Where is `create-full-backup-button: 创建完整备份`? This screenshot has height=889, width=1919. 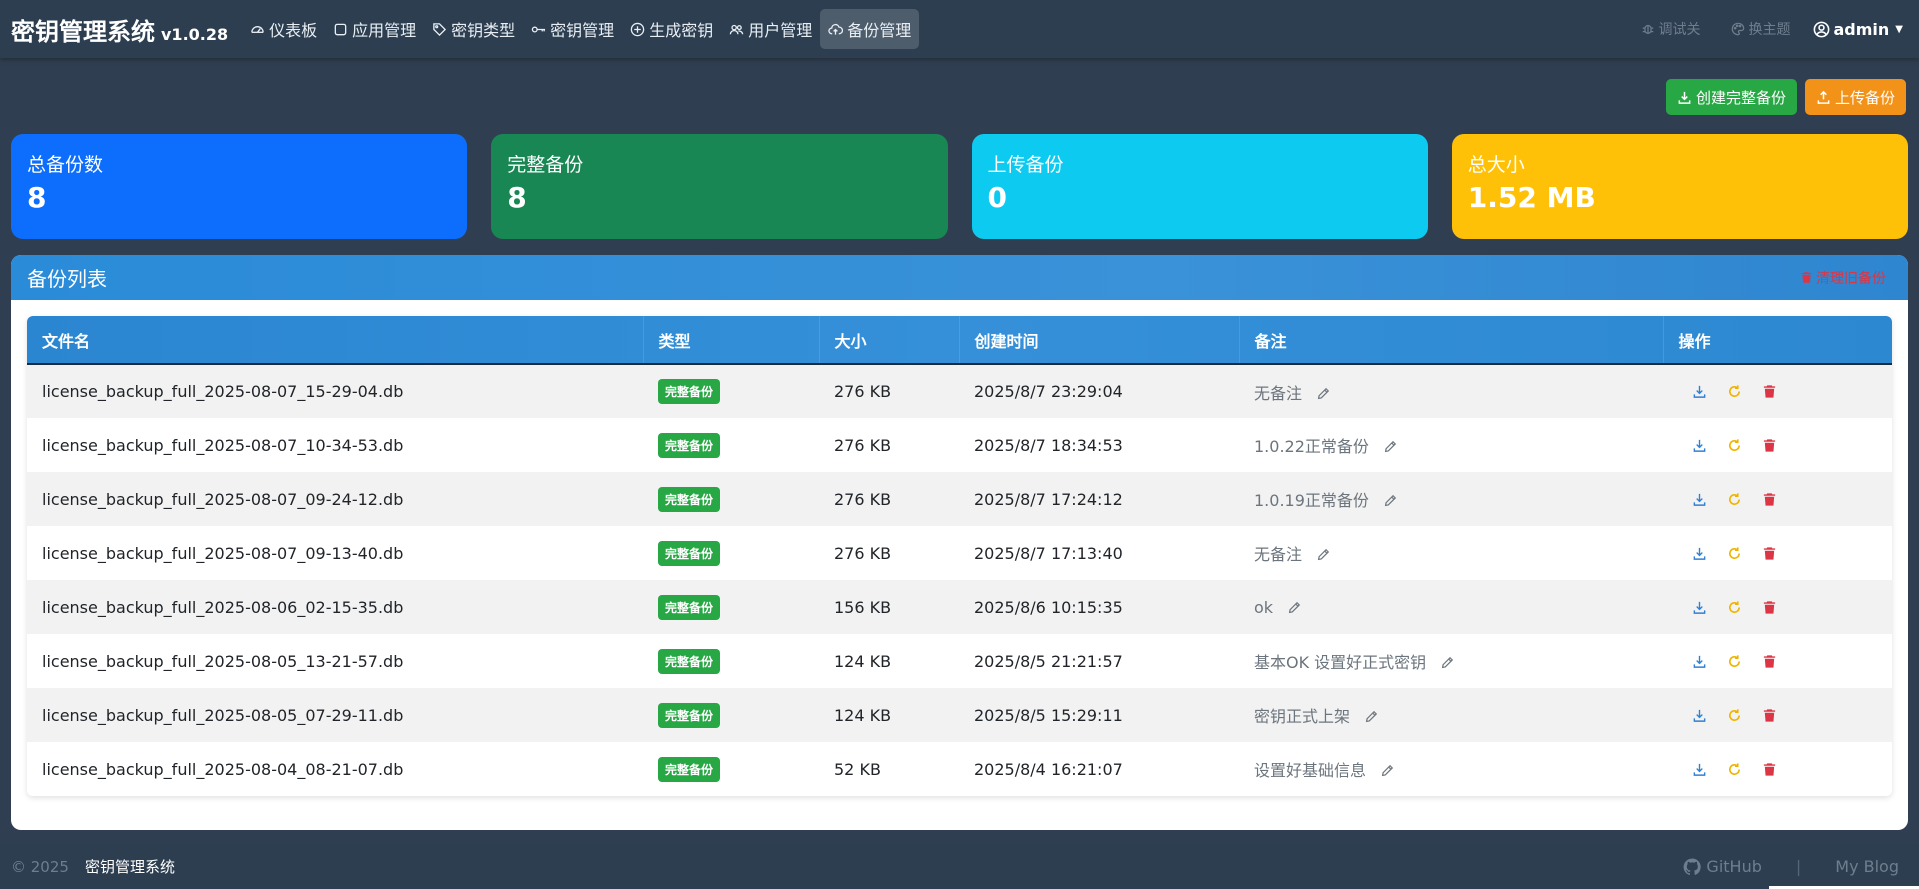
create-full-backup-button: 创建完整备份 is located at coordinates (1731, 97).